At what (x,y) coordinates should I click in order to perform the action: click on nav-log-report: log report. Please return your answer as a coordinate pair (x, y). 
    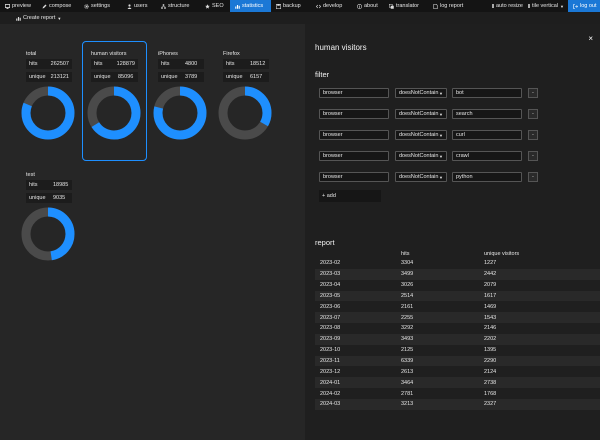
    Looking at the image, I should click on (448, 6).